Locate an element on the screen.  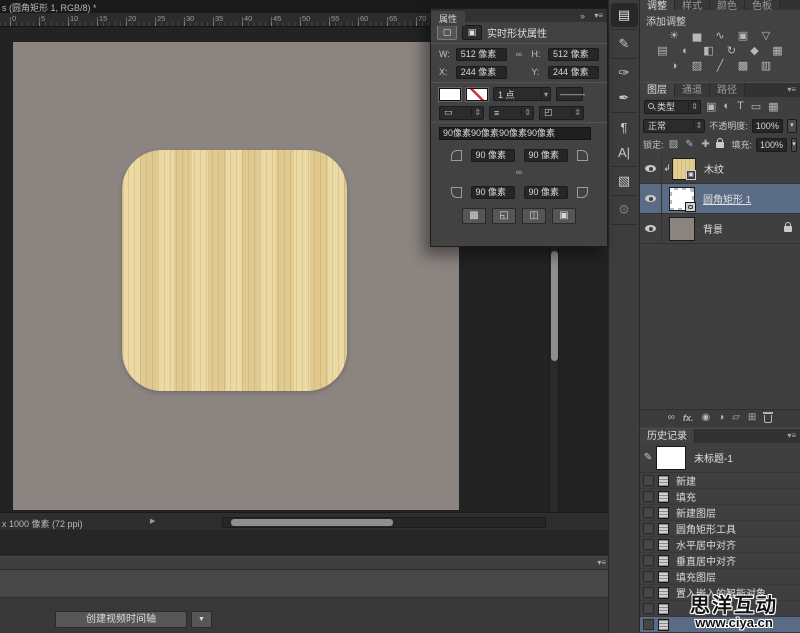
opacity-dropdown-arrow: ▾ is located at coordinates (791, 125).